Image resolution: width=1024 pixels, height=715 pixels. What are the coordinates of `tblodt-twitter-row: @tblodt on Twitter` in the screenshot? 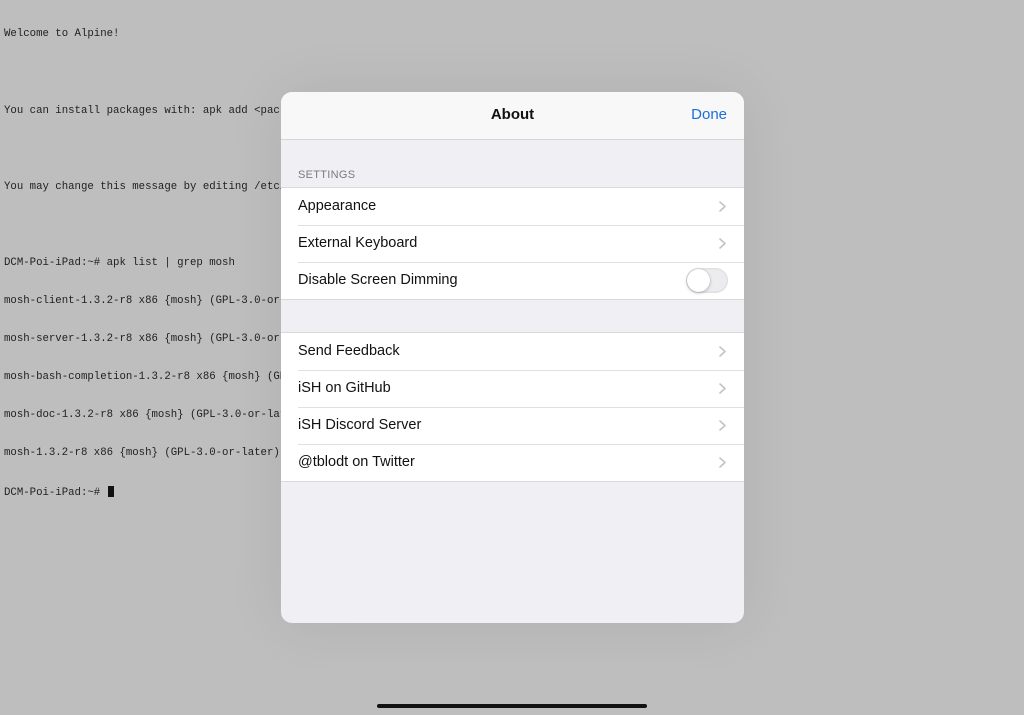 It's located at (512, 462).